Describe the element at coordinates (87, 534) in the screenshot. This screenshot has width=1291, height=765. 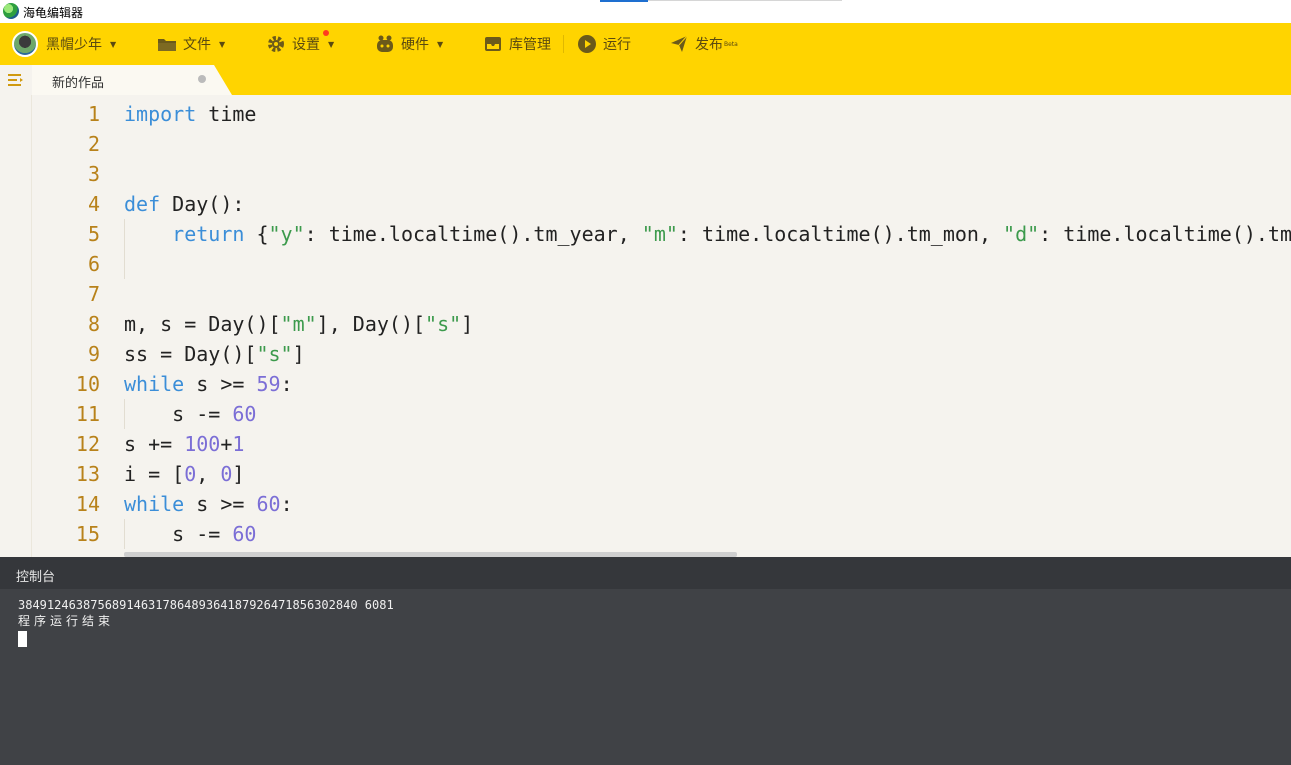
I see `line-number: 15` at that location.